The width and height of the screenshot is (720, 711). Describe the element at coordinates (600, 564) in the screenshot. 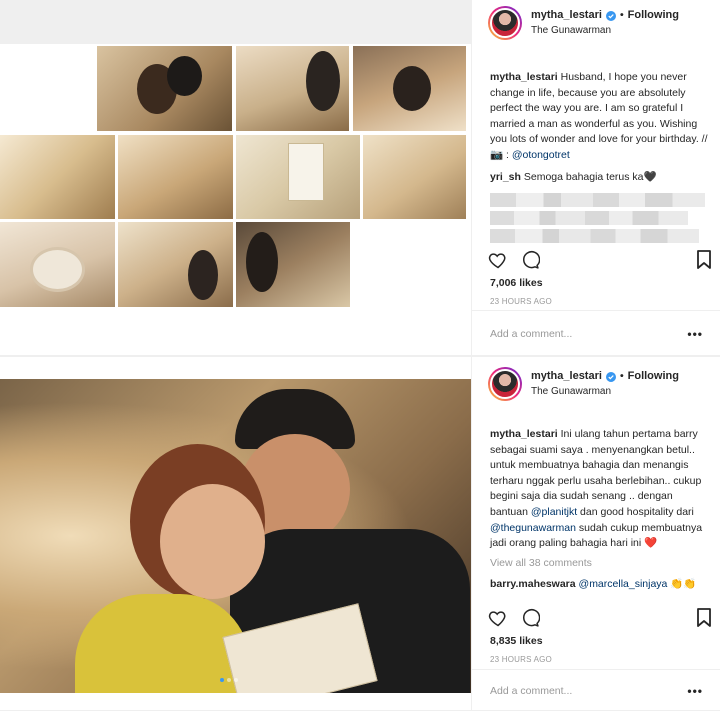

I see `view-all-comments-link: View all 38 comments` at that location.